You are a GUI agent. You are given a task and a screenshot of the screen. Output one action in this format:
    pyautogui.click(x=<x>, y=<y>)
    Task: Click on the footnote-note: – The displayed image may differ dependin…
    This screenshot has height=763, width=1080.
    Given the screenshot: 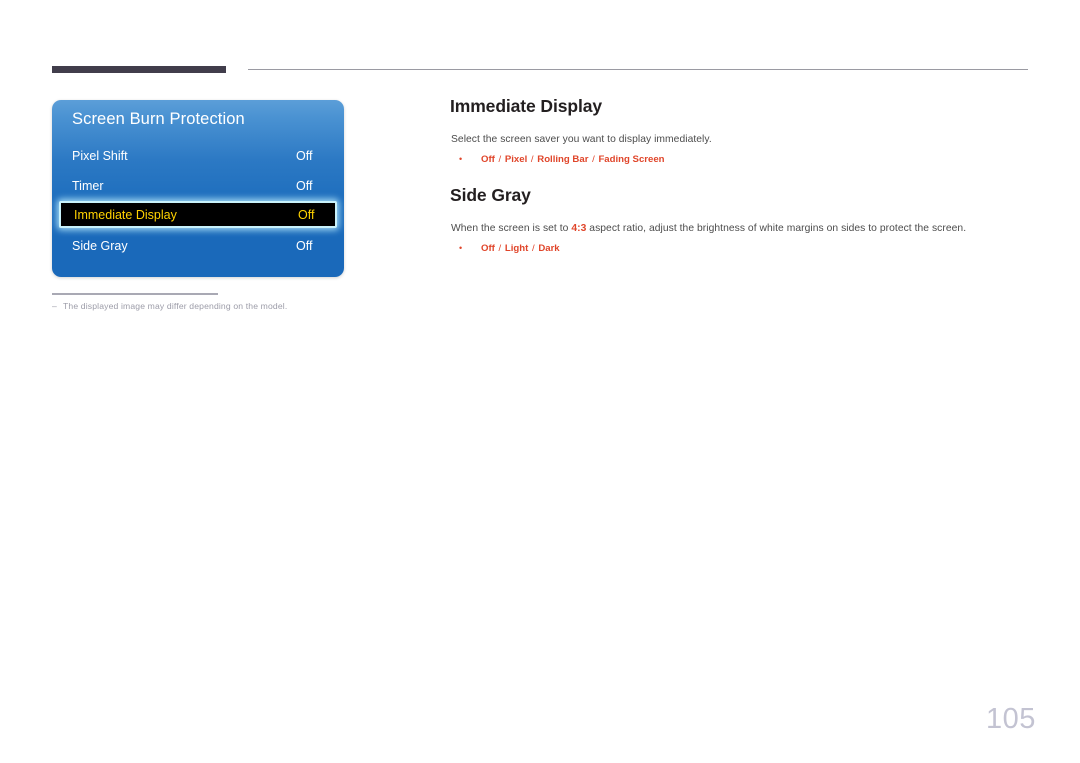 What is the action you would take?
    pyautogui.click(x=217, y=306)
    